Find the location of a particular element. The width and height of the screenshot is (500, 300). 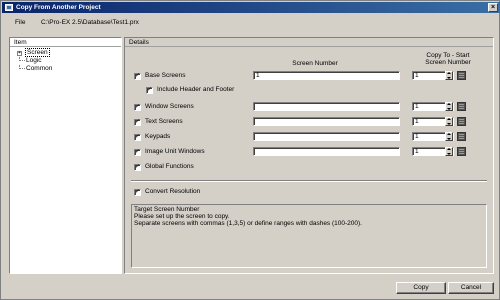

window-title: Copy From Another Project is located at coordinates (58, 7).